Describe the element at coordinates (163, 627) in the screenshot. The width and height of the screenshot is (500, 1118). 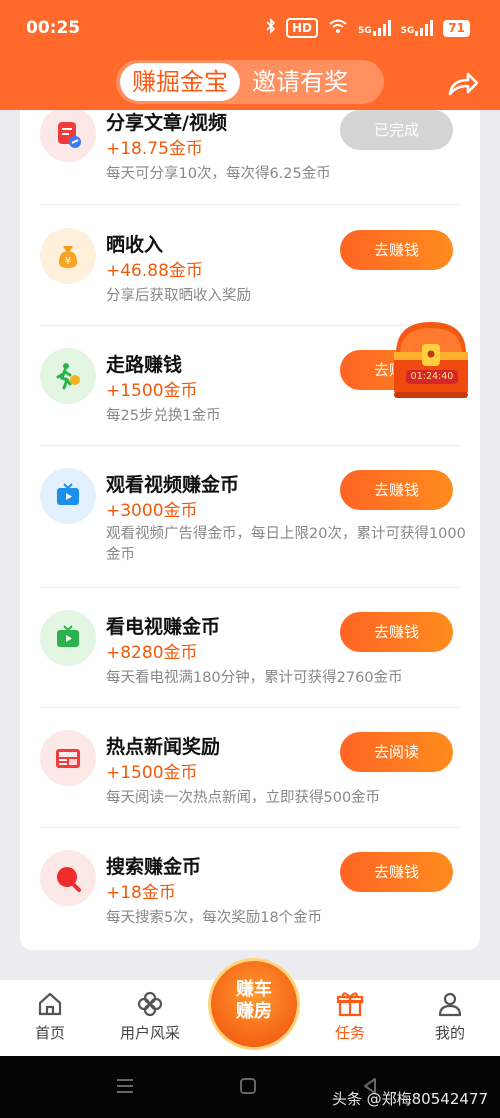
I see `task-title: 看电视赚金币` at that location.